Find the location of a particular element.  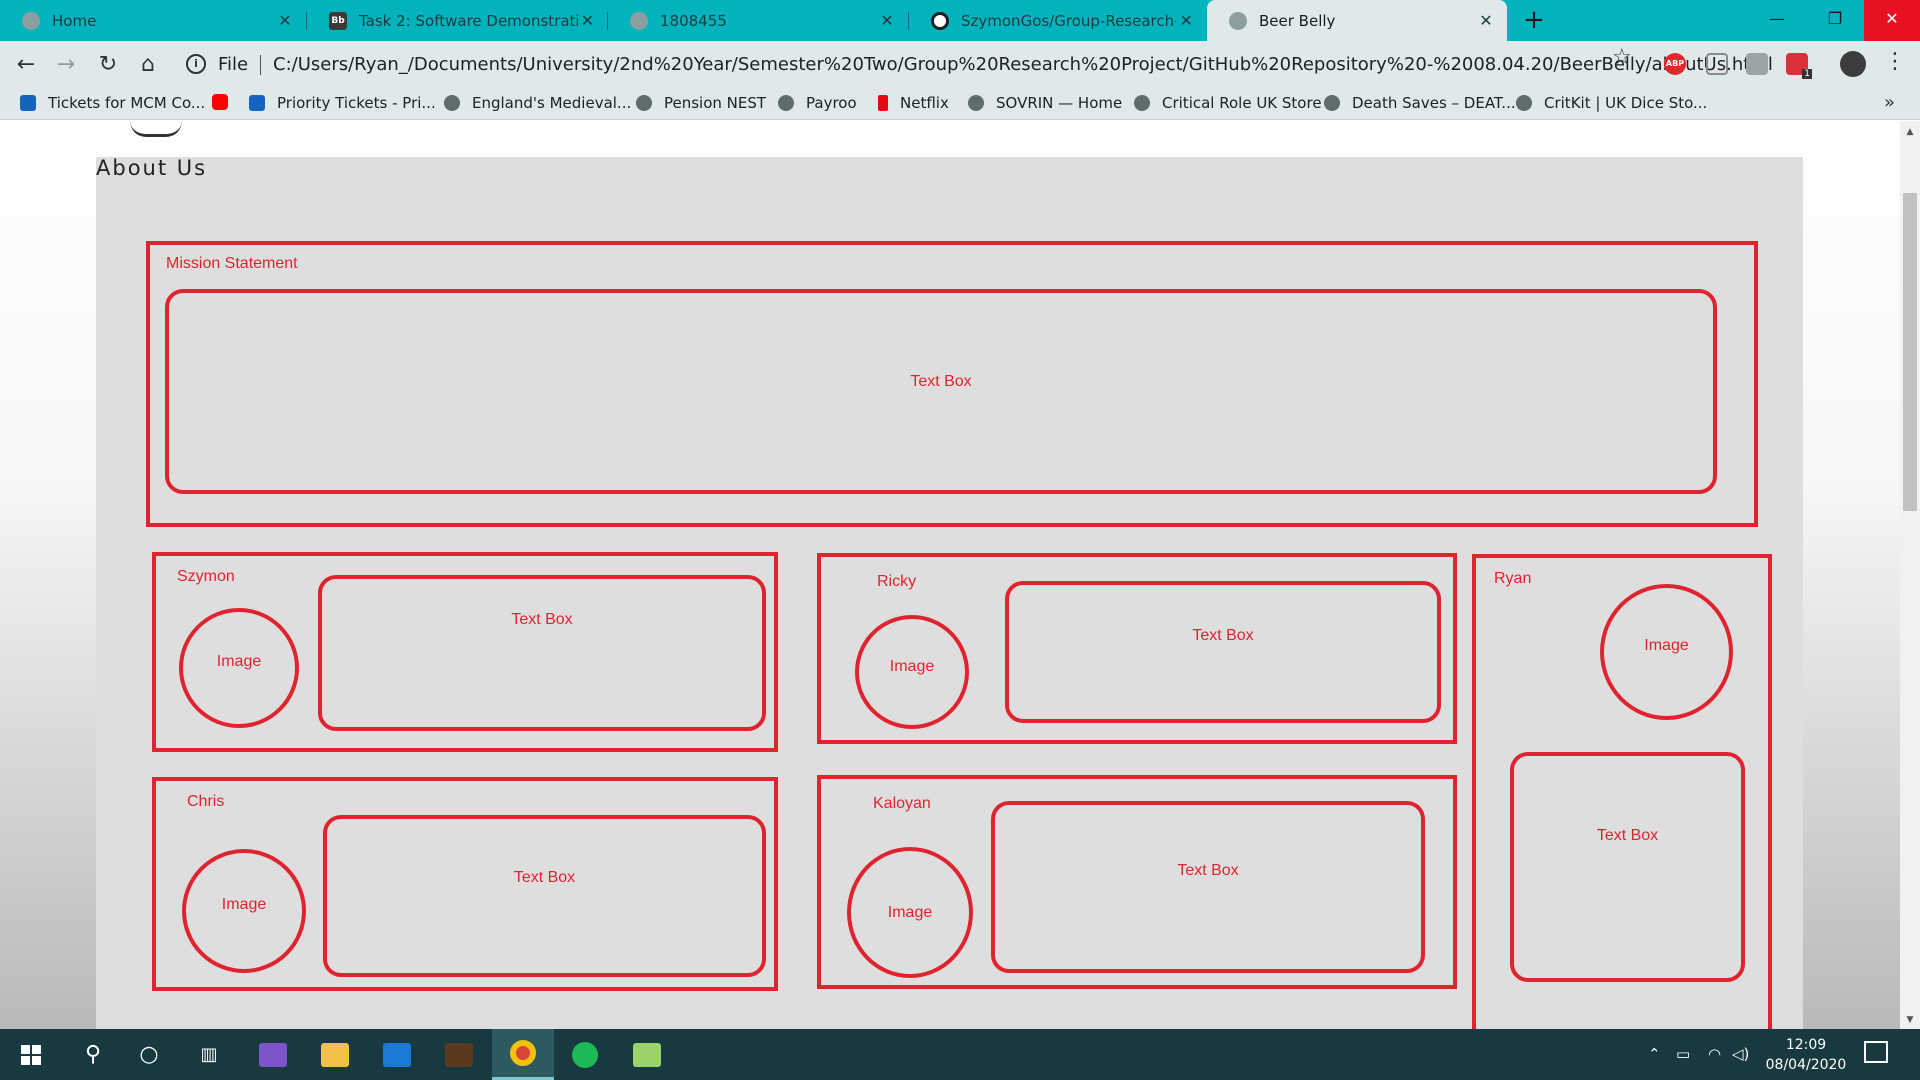

taskbar-minecraft is located at coordinates (459, 1054).